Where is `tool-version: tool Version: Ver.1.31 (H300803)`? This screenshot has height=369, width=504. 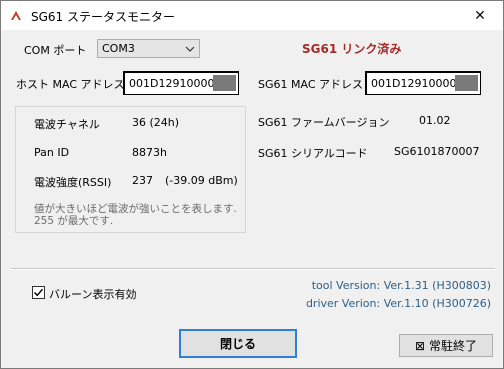 tool-version: tool Version: Ver.1.31 (H300803) is located at coordinates (401, 285).